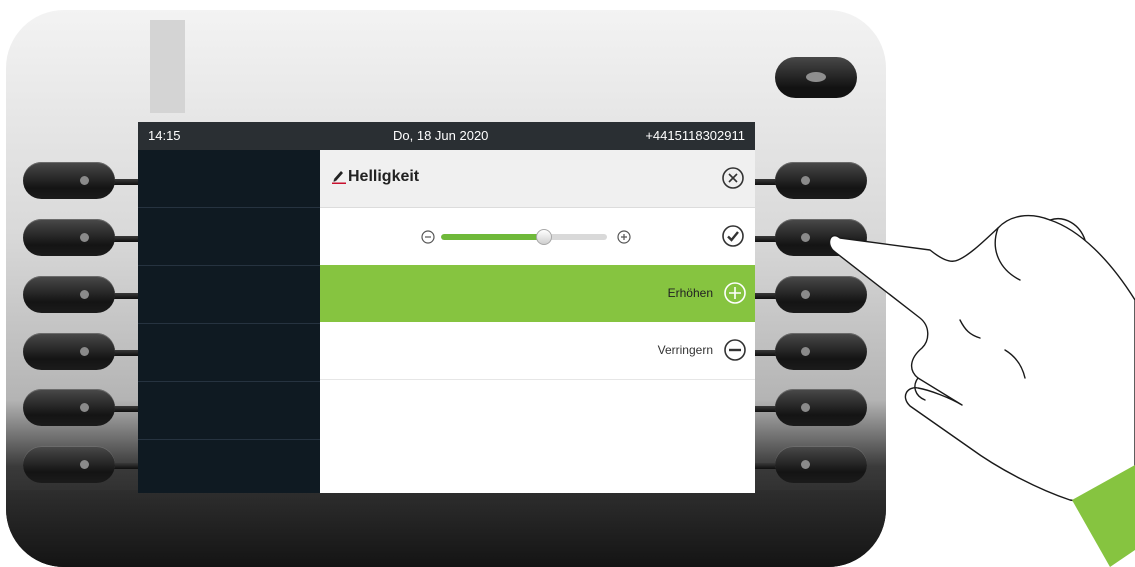 The height and width of the screenshot is (567, 1135). Describe the element at coordinates (537, 293) in the screenshot. I see `menu-item-increase: Erhöhen` at that location.